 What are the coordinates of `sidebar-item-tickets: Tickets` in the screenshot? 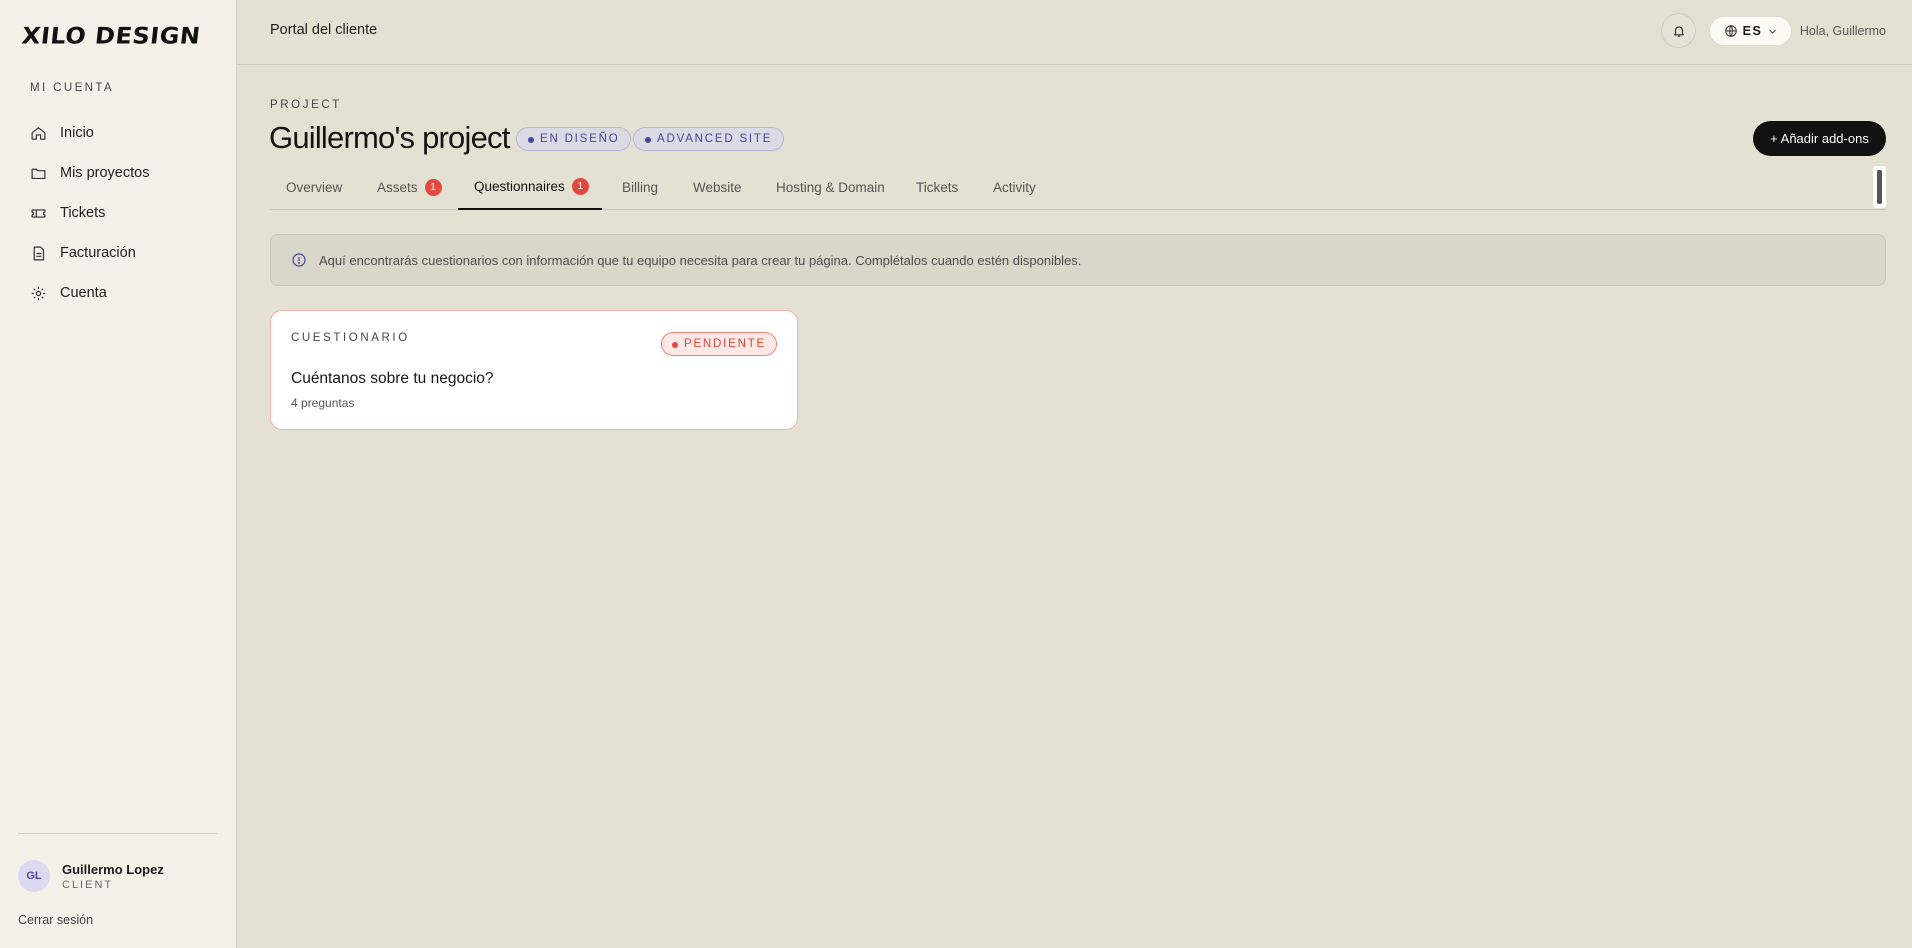 It's located at (125, 213).